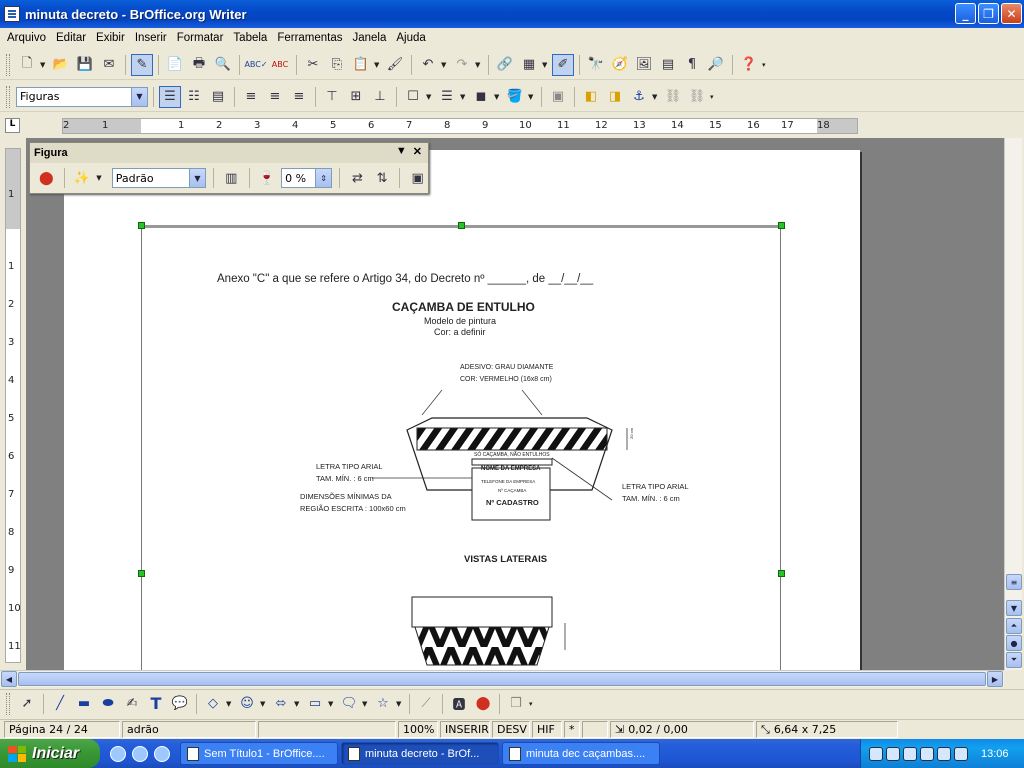 Image resolution: width=1024 pixels, height=768 pixels. Describe the element at coordinates (546, 65) in the screenshot. I see `table-dropdown-icon: ▼` at that location.